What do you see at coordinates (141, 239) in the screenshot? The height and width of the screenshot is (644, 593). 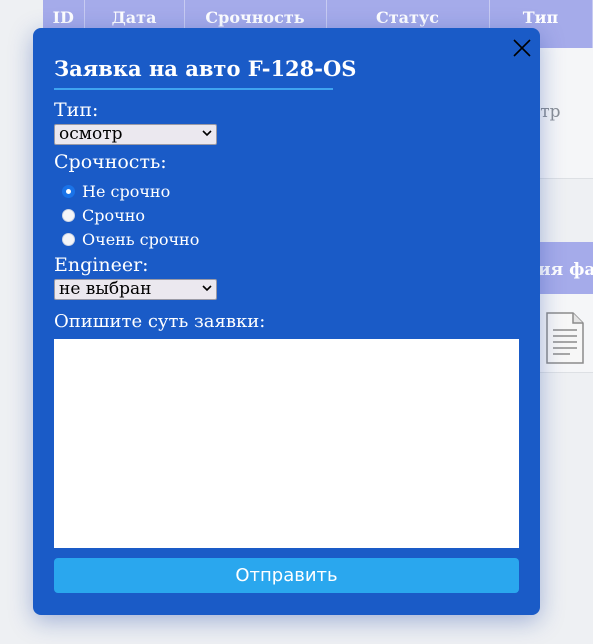 I see `radio-label: Очень срочно` at bounding box center [141, 239].